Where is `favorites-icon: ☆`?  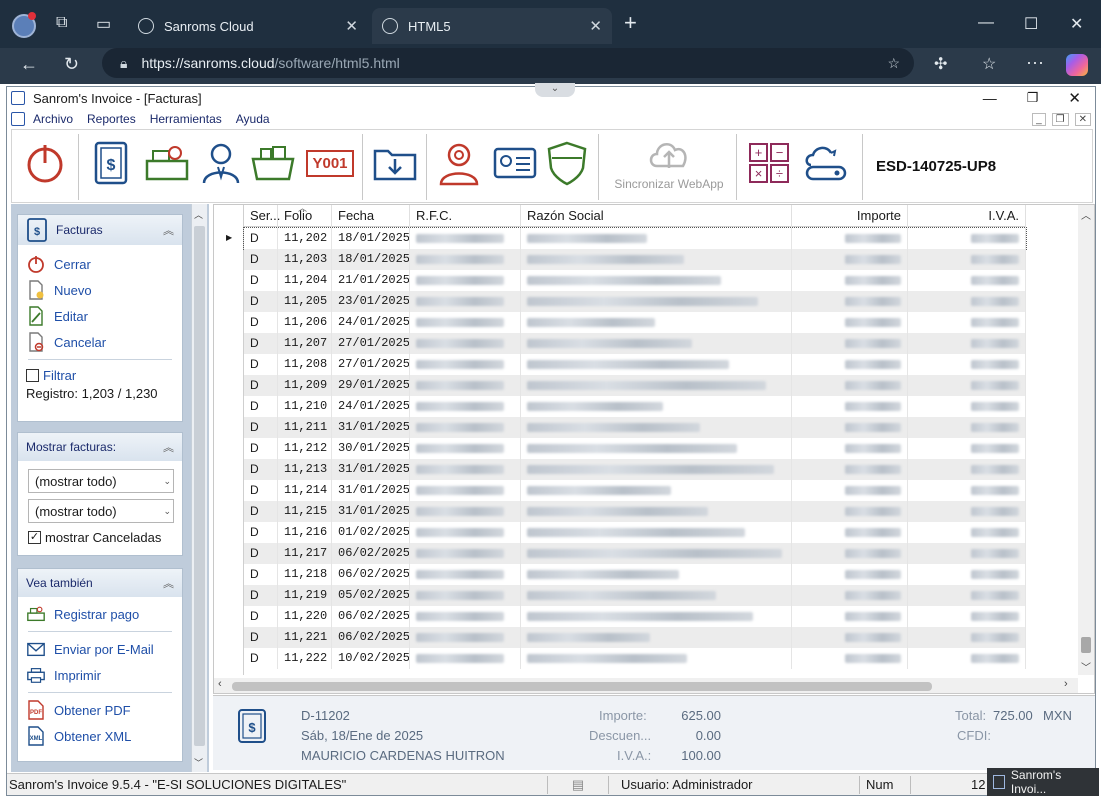
favorites-icon: ☆ is located at coordinates (989, 64).